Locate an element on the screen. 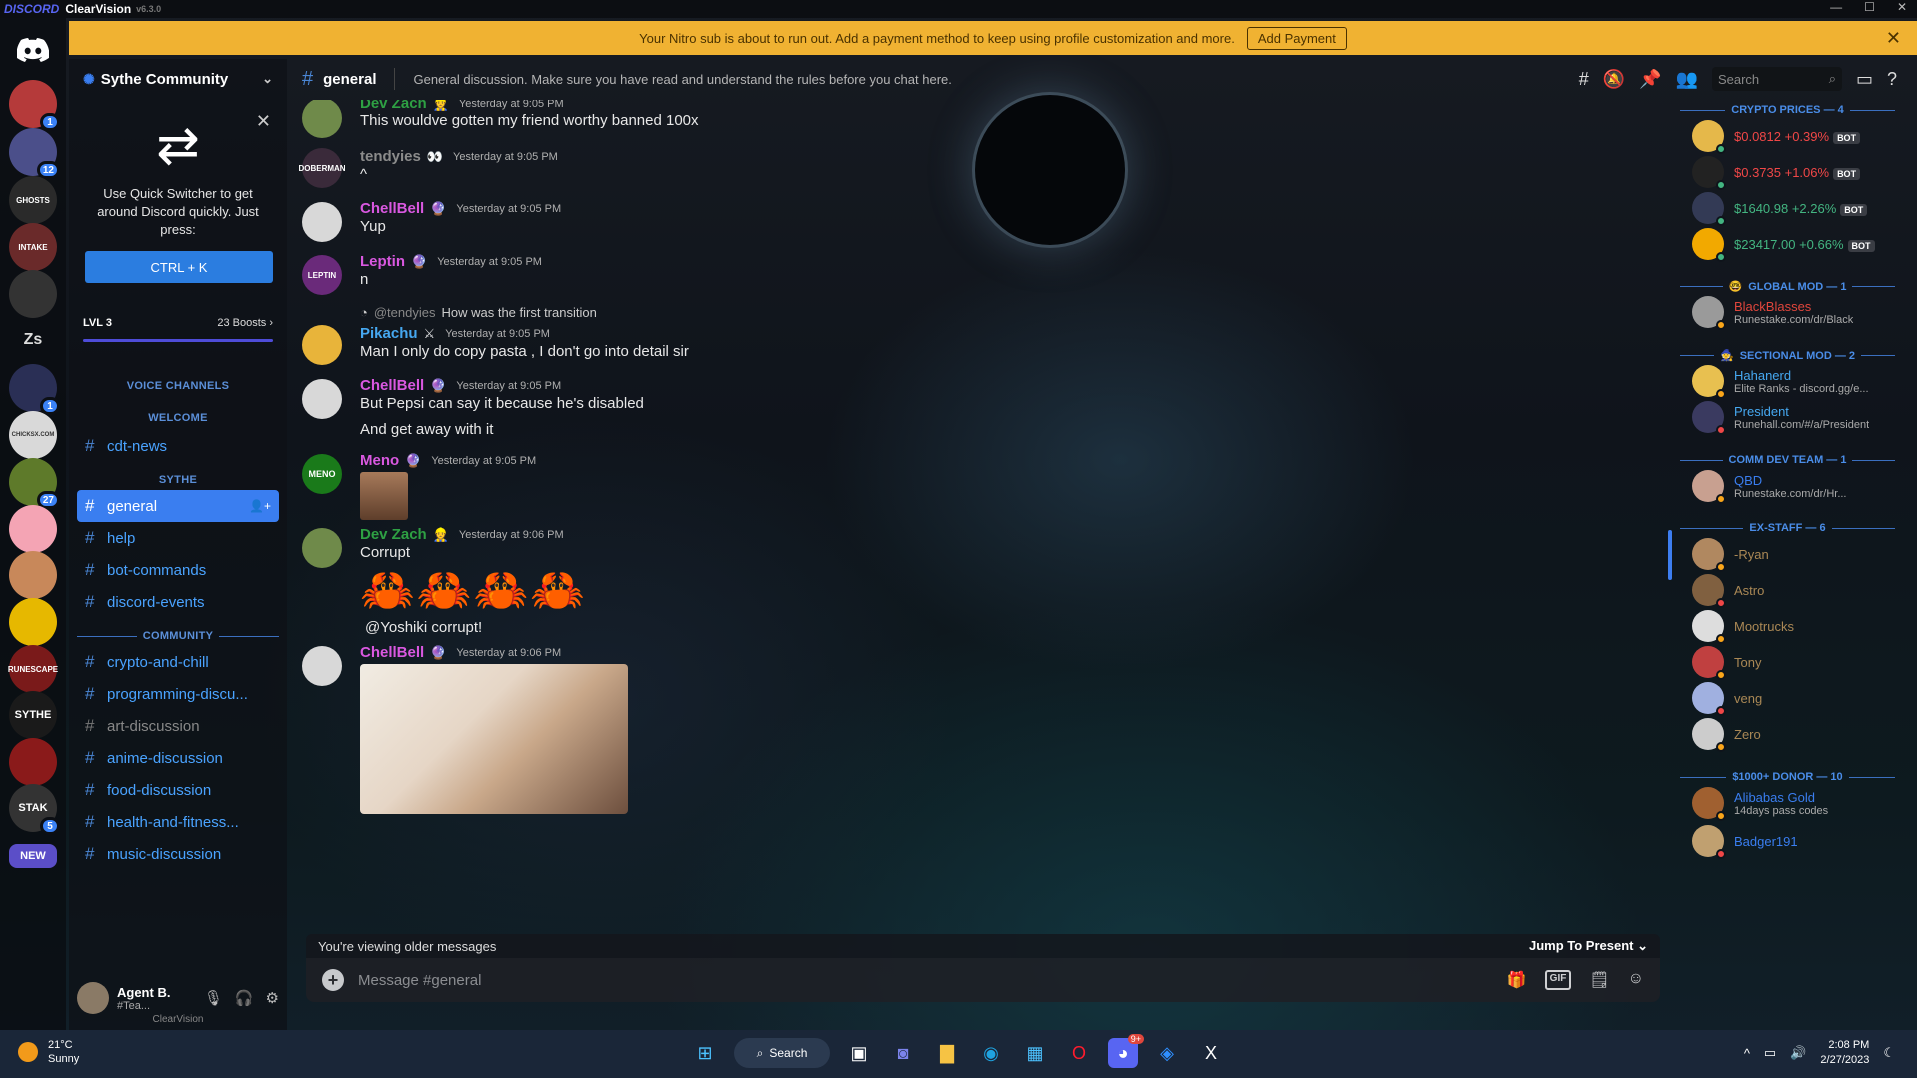 Image resolution: width=1917 pixels, height=1078 pixels. channel-crypto-and-chill: # crypto-and-chill is located at coordinates (178, 662).